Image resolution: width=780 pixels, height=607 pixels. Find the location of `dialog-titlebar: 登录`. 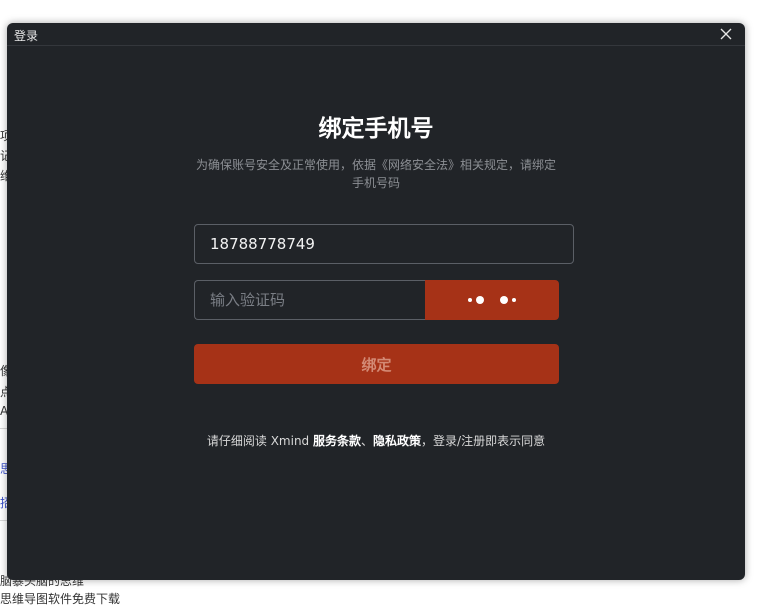

dialog-titlebar: 登录 is located at coordinates (376, 34).